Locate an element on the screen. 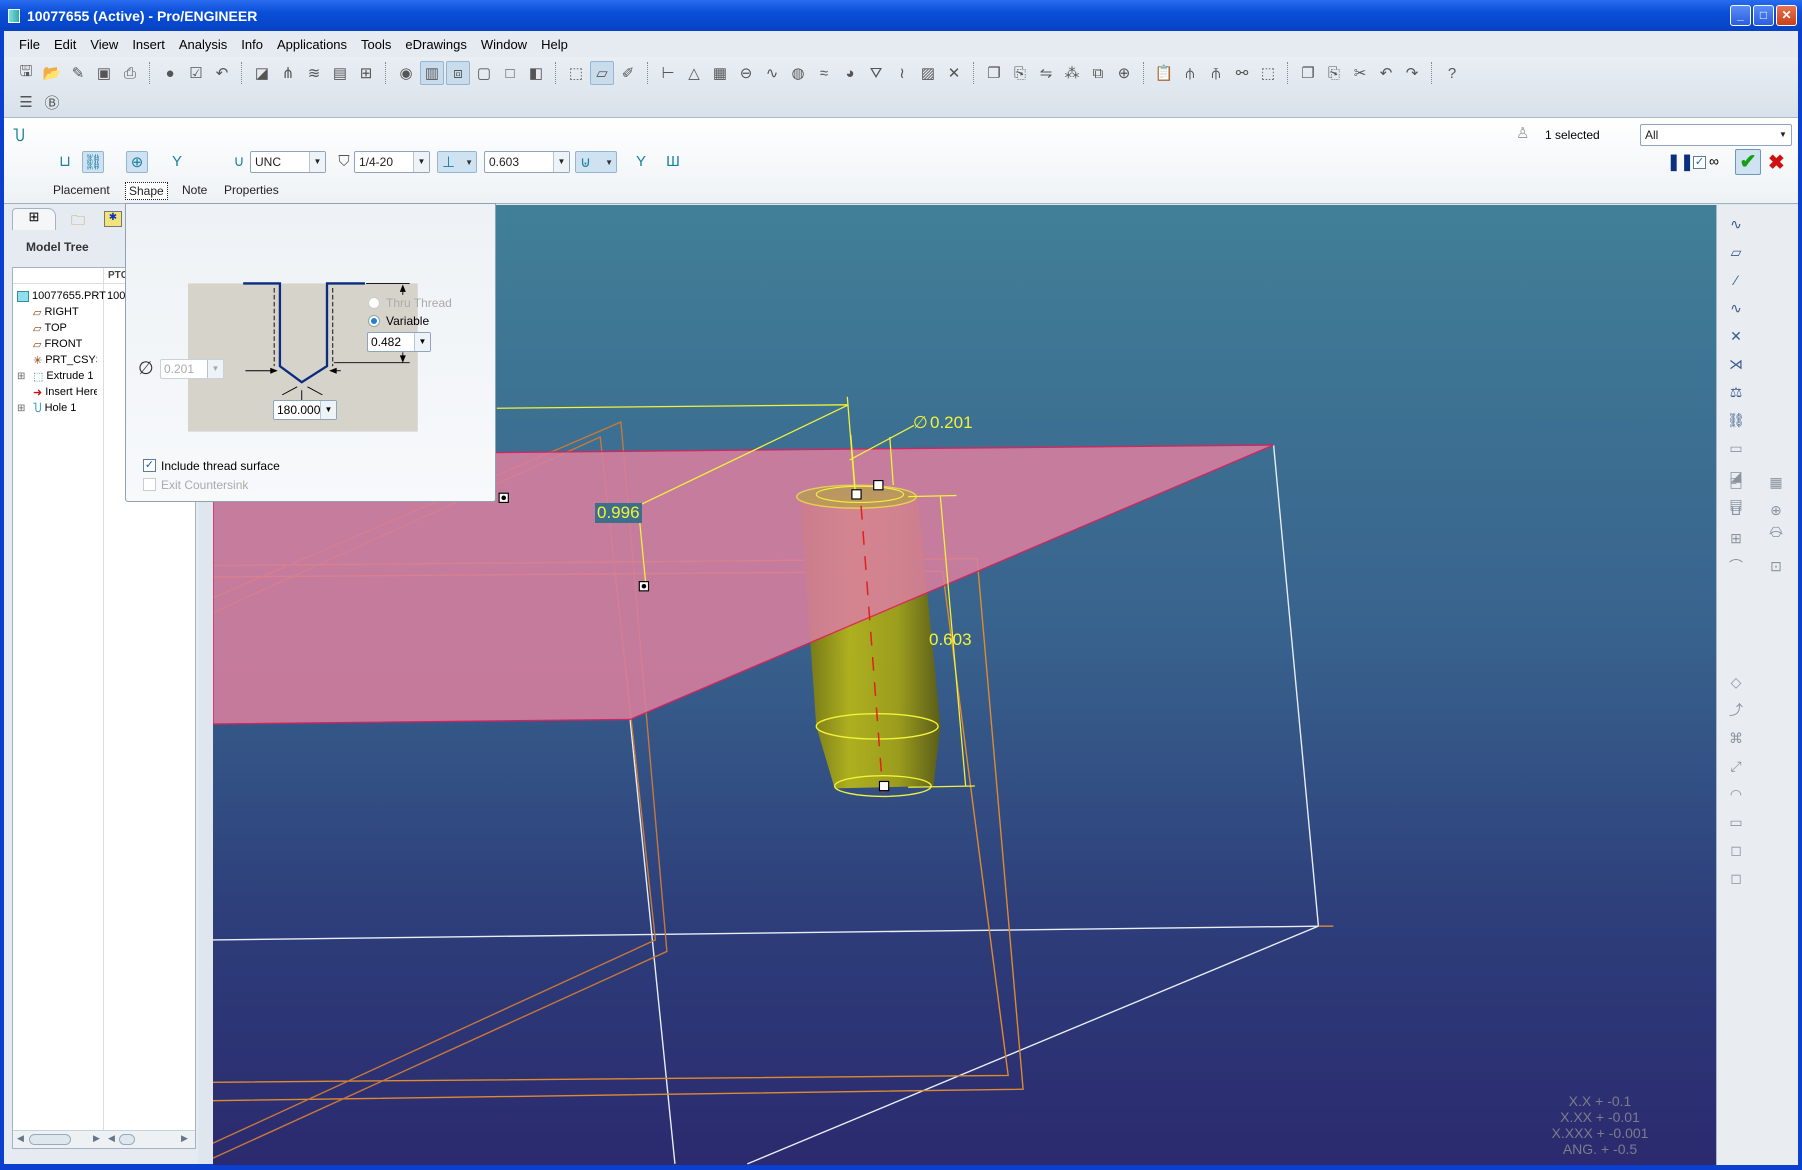 This screenshot has width=1802, height=1170. thread-standard-select: UNC ▼ is located at coordinates (288, 162).